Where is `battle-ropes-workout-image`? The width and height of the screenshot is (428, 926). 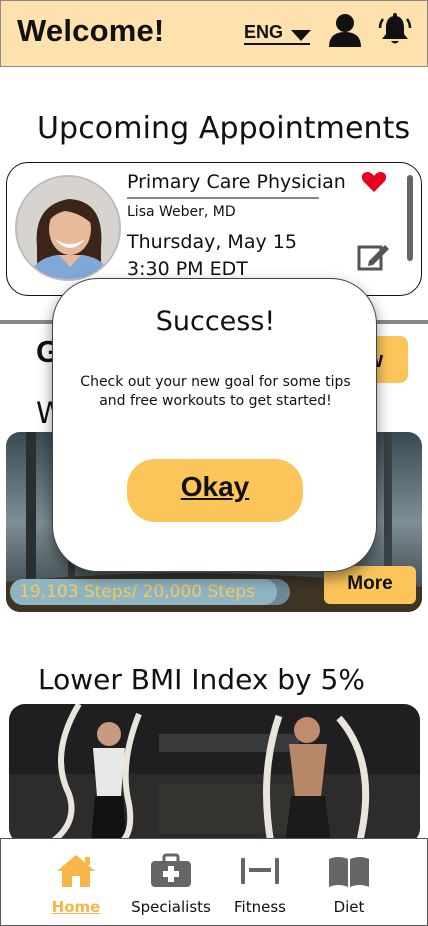
battle-ropes-workout-image is located at coordinates (214, 774).